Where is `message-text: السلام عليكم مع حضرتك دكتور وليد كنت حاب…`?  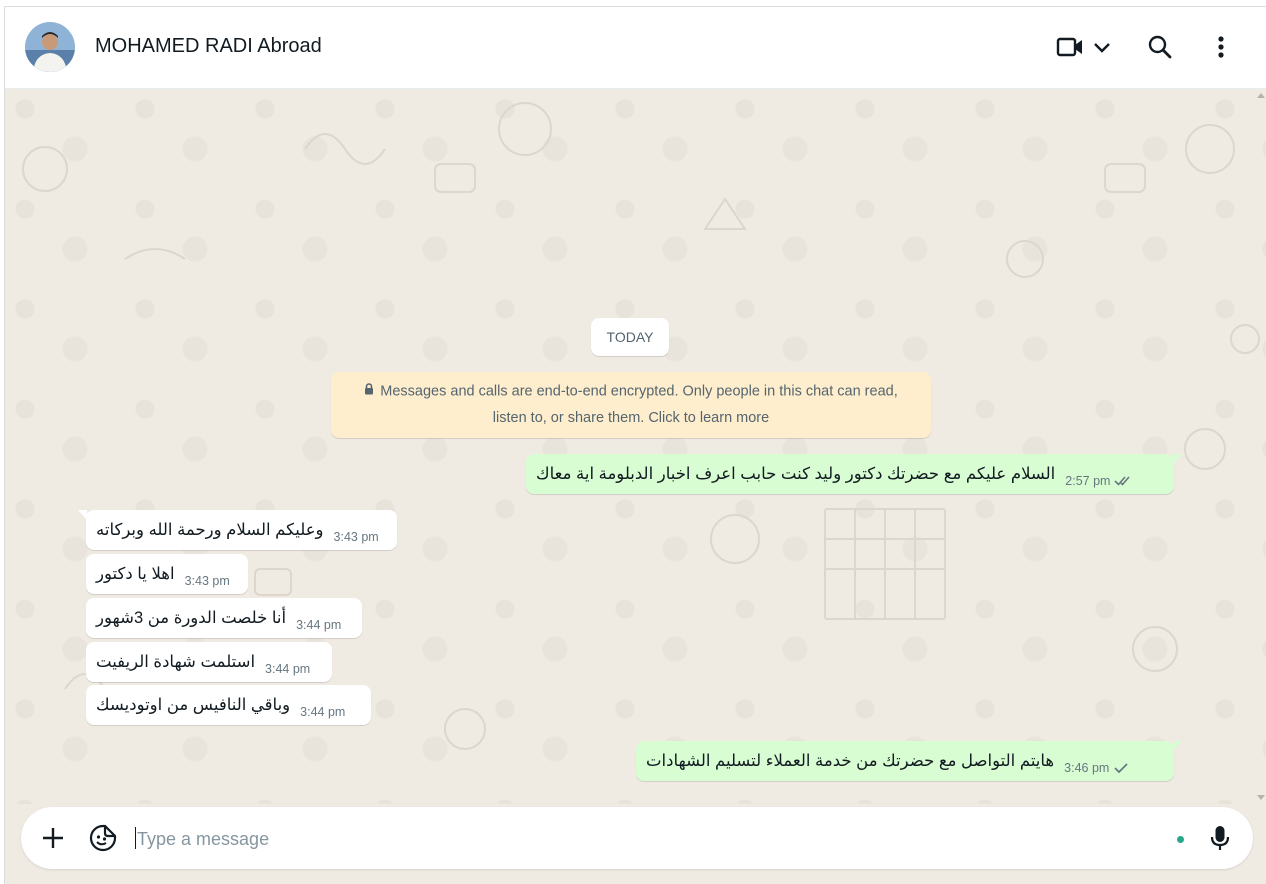 message-text: السلام عليكم مع حضرتك دكتور وليد كنت حاب… is located at coordinates (796, 474).